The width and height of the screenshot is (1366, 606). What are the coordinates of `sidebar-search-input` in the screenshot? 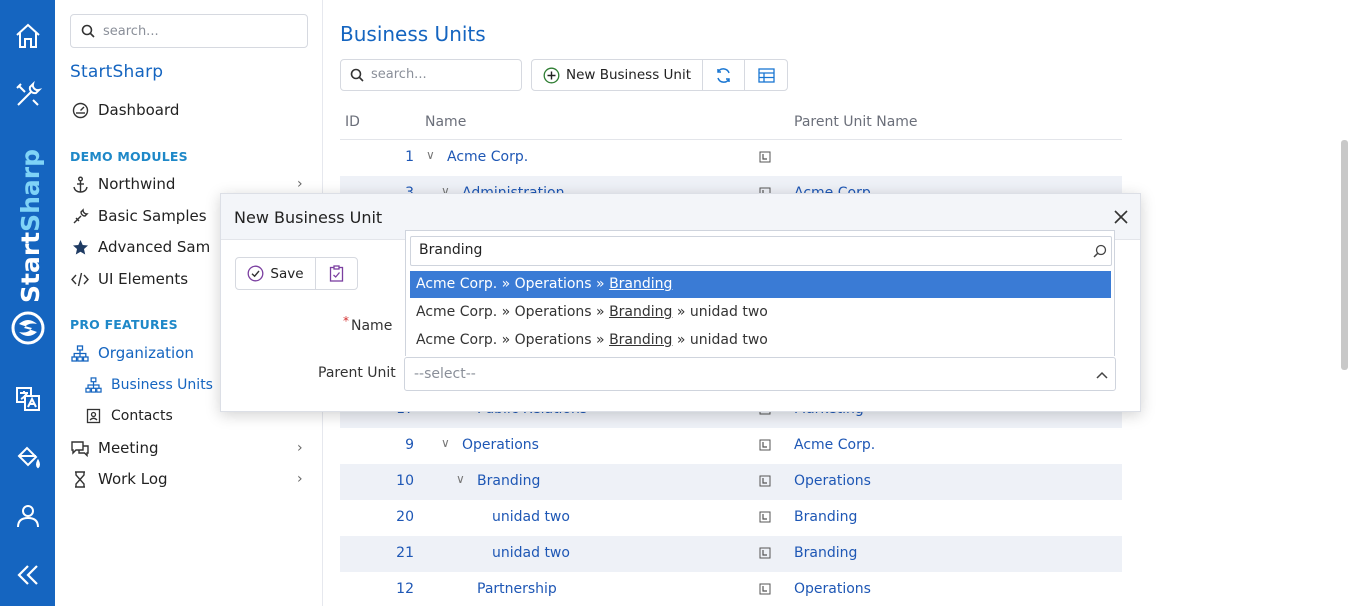 It's located at (198, 31).